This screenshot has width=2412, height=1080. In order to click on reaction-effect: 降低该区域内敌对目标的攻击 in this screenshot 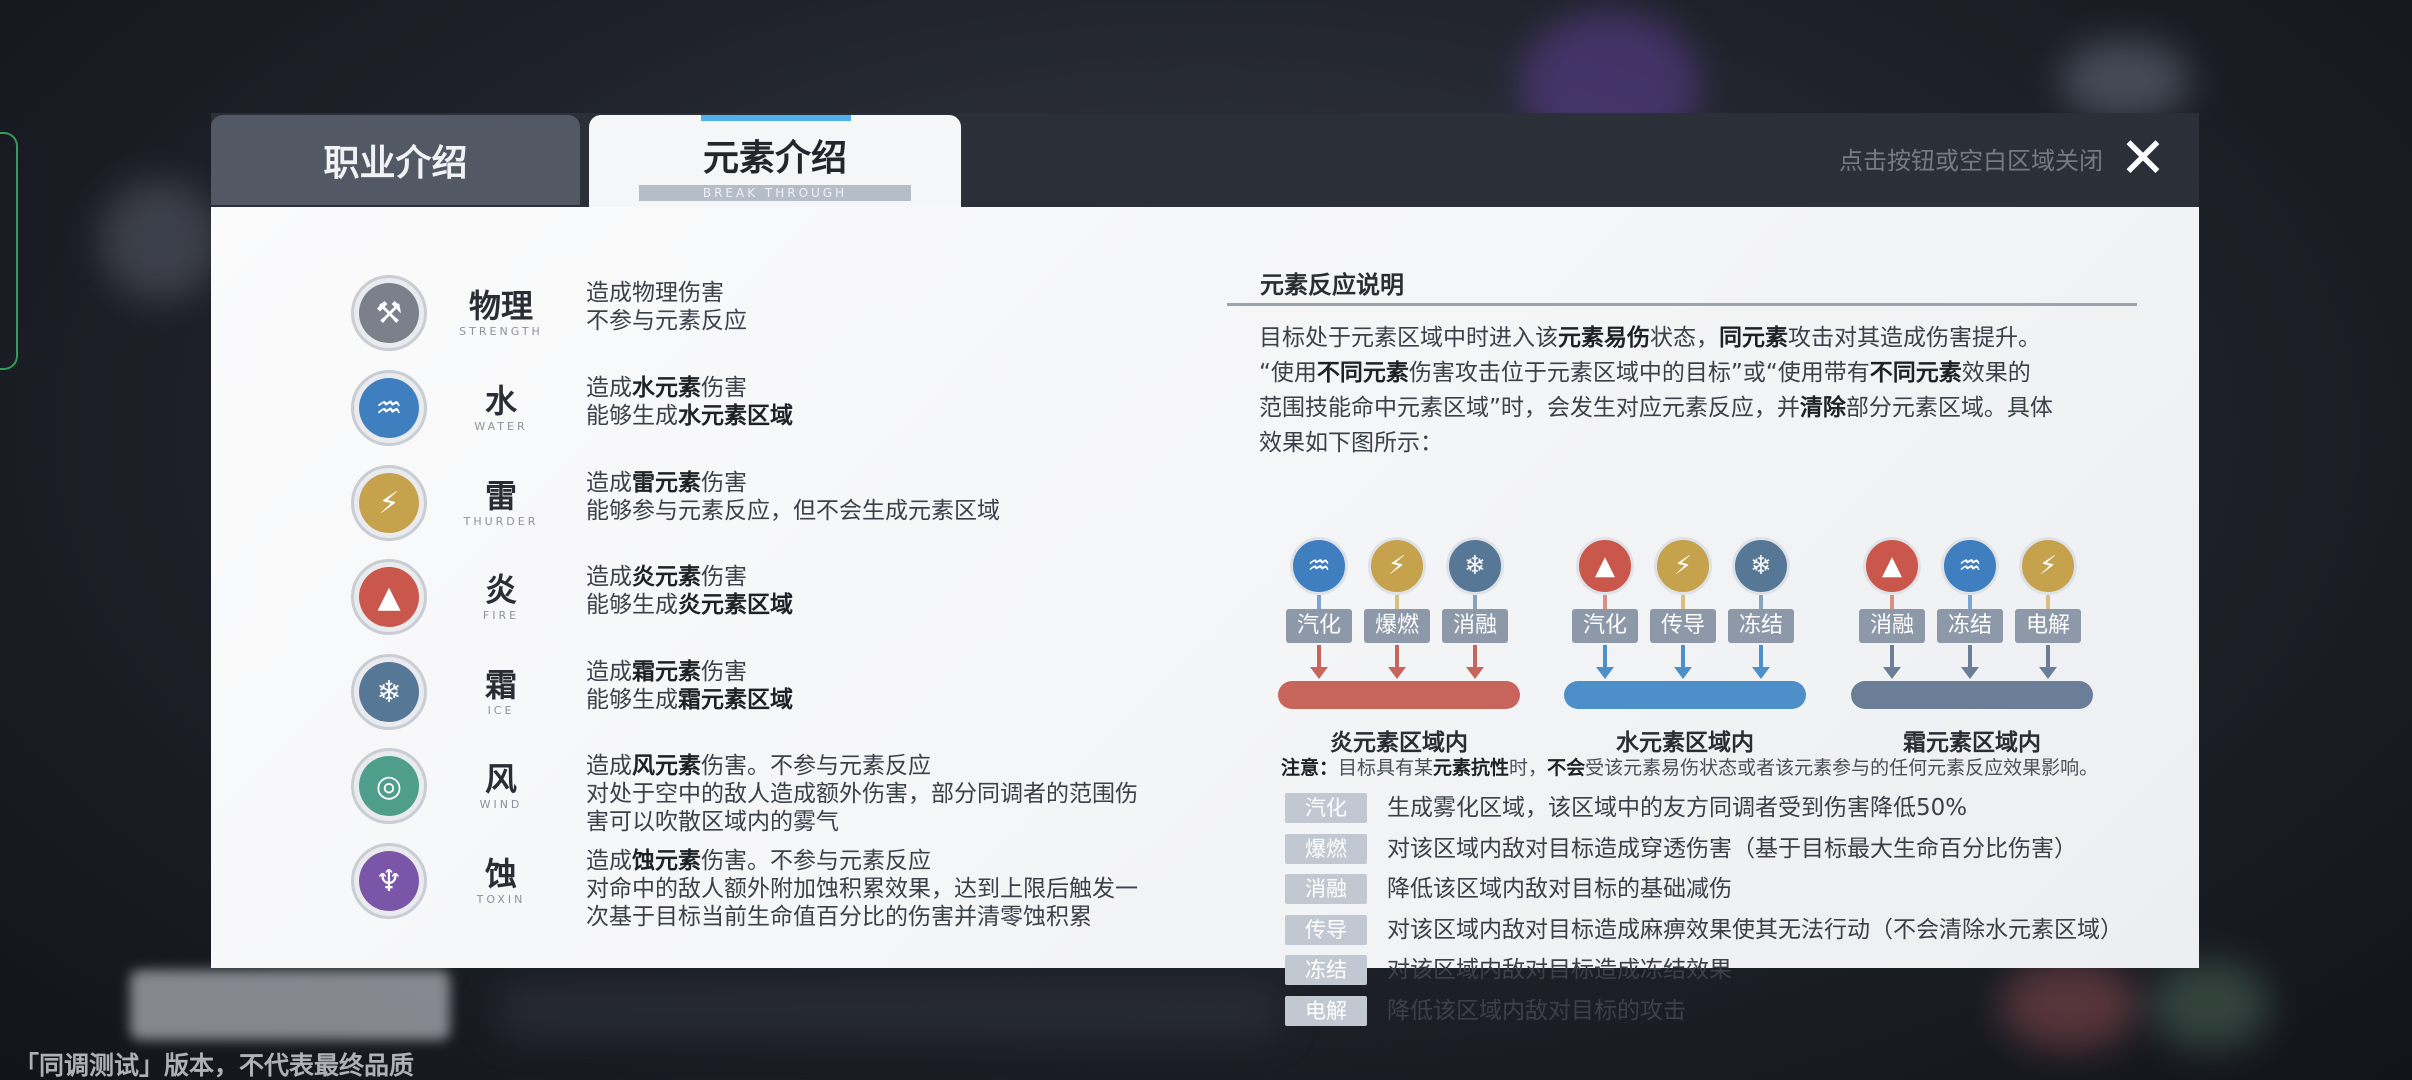, I will do `click(1536, 1010)`.